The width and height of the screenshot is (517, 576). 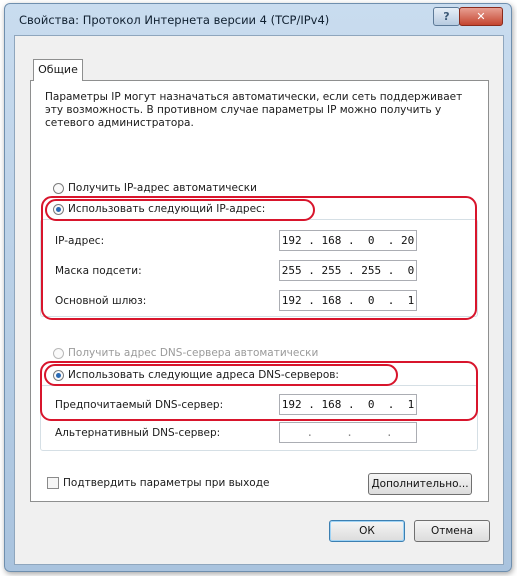 I want to click on ok-button: ОК, so click(x=367, y=531).